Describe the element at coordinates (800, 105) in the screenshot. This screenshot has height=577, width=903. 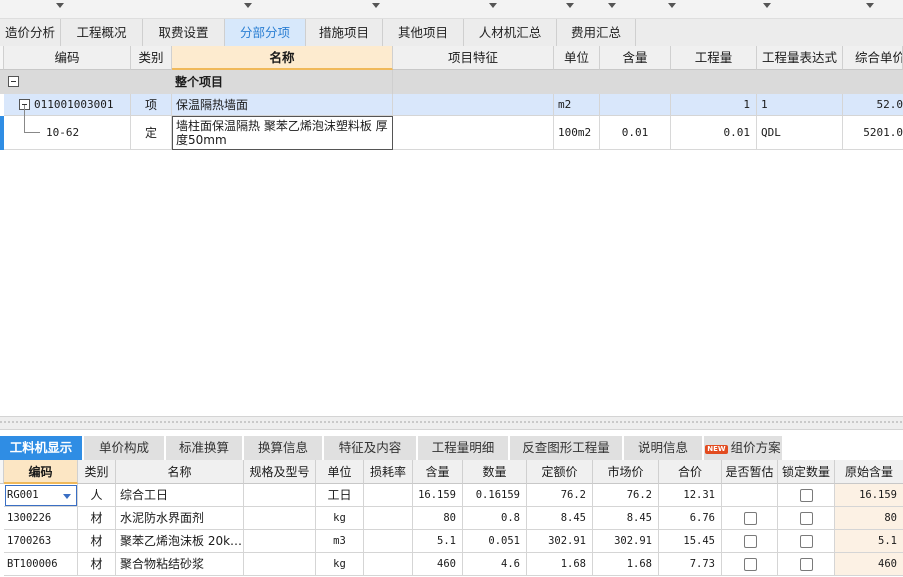
I see `list-row-expression: 1` at that location.